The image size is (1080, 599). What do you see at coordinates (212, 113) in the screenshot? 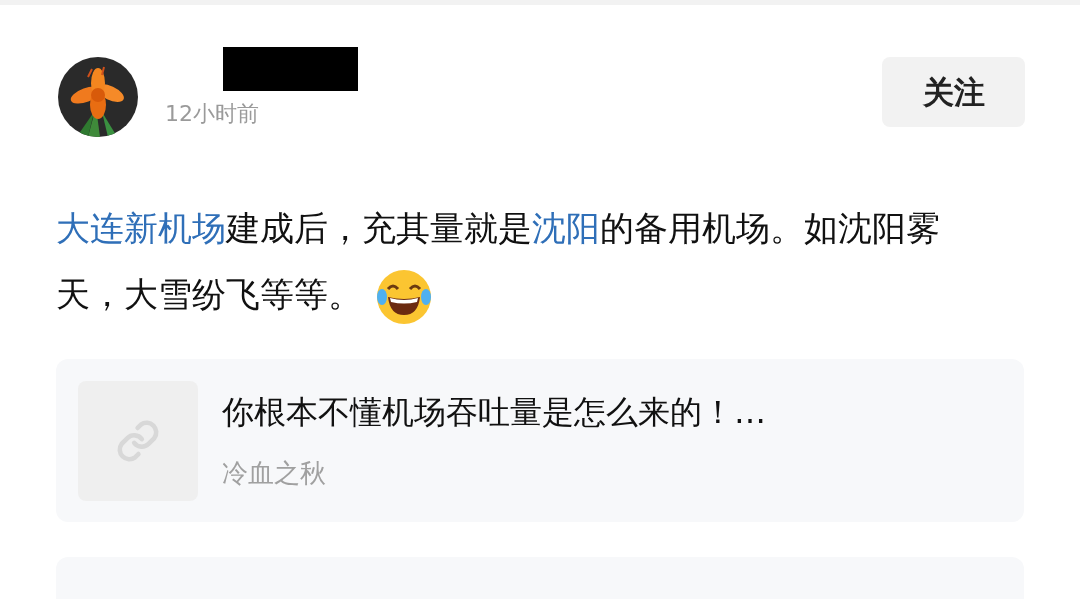
I see `post-time: 12小时前` at bounding box center [212, 113].